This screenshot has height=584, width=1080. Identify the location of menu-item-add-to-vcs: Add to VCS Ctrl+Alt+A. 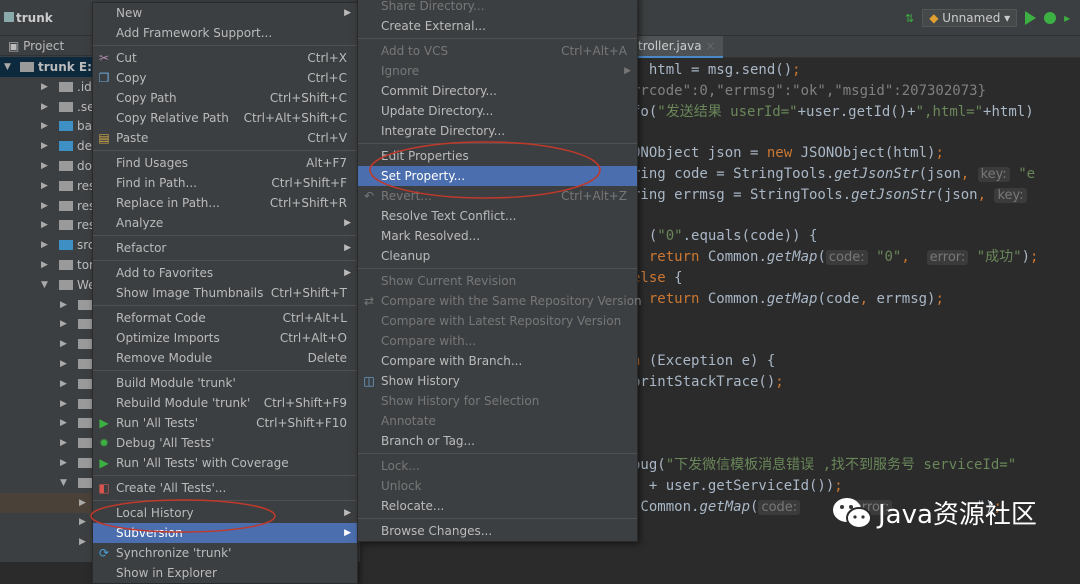
(497, 51).